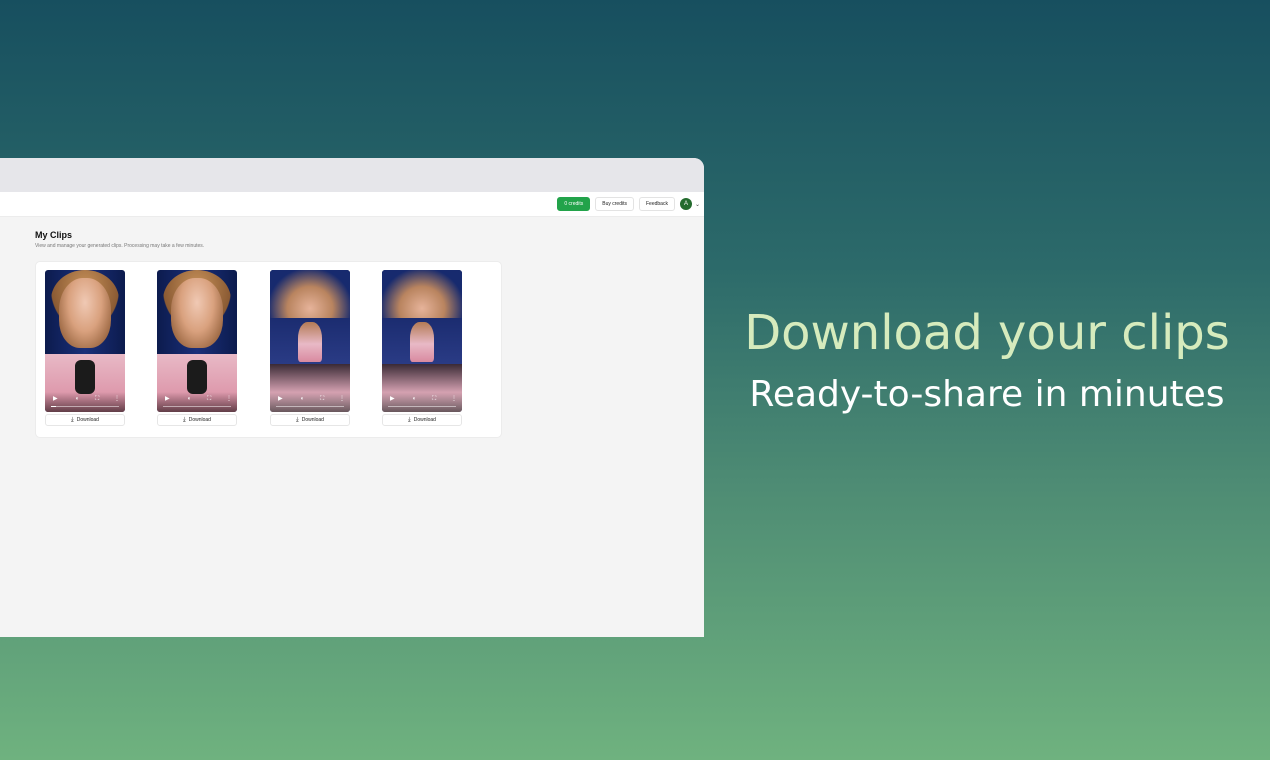  I want to click on progress-fill, so click(54, 406).